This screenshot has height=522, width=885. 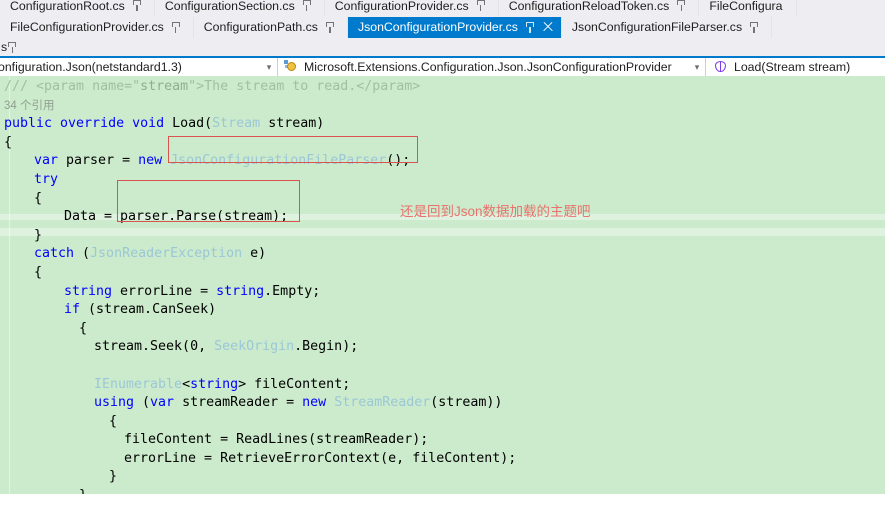 What do you see at coordinates (442, 124) in the screenshot?
I see `code-line: public override void Load(Stream stream)` at bounding box center [442, 124].